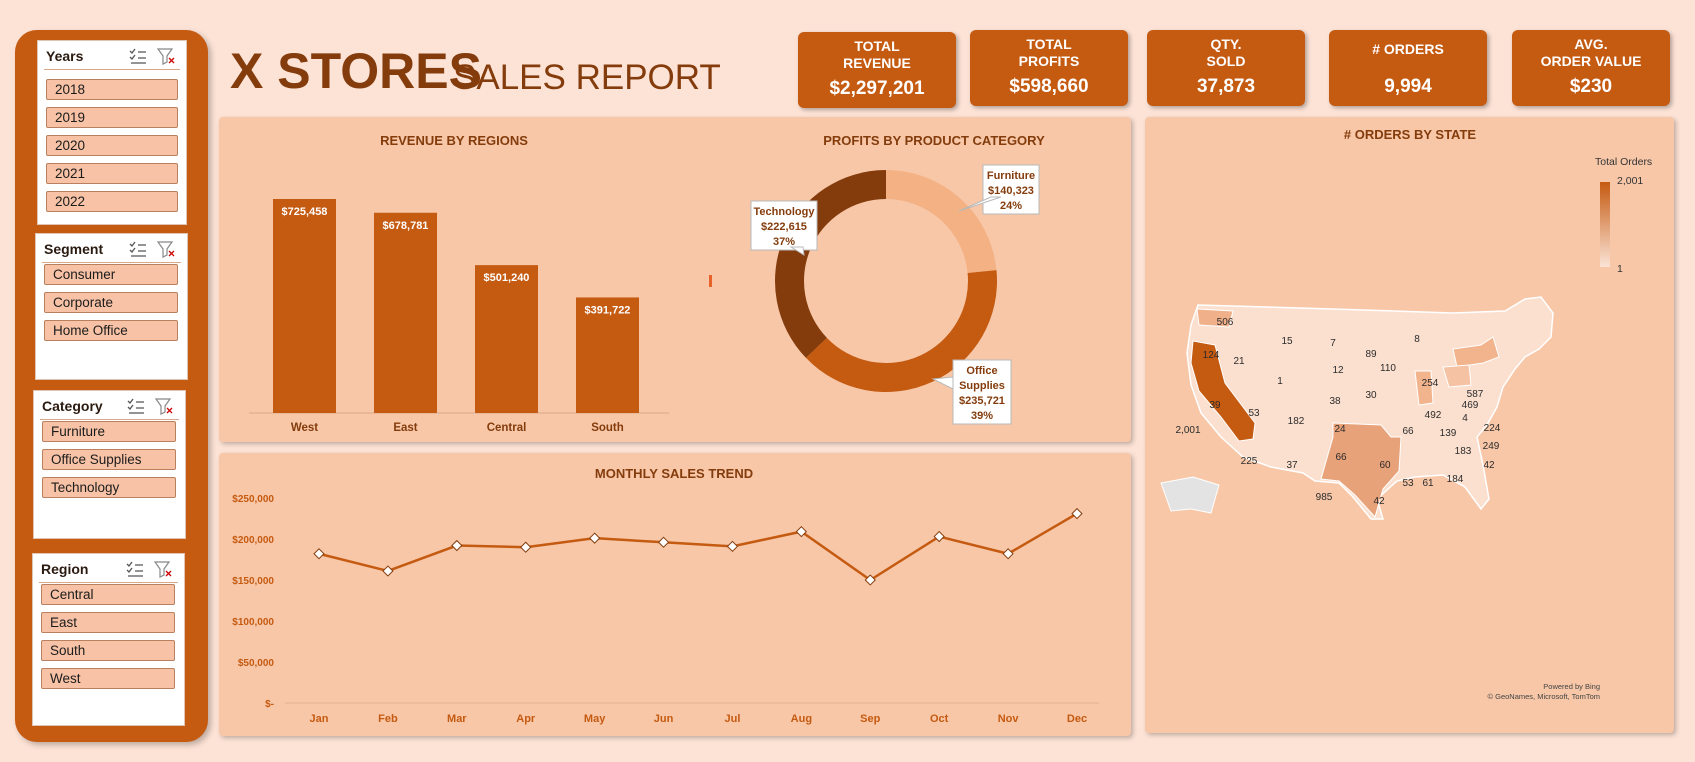  What do you see at coordinates (112, 173) in the screenshot?
I see `slicer-item-2021: 2021` at bounding box center [112, 173].